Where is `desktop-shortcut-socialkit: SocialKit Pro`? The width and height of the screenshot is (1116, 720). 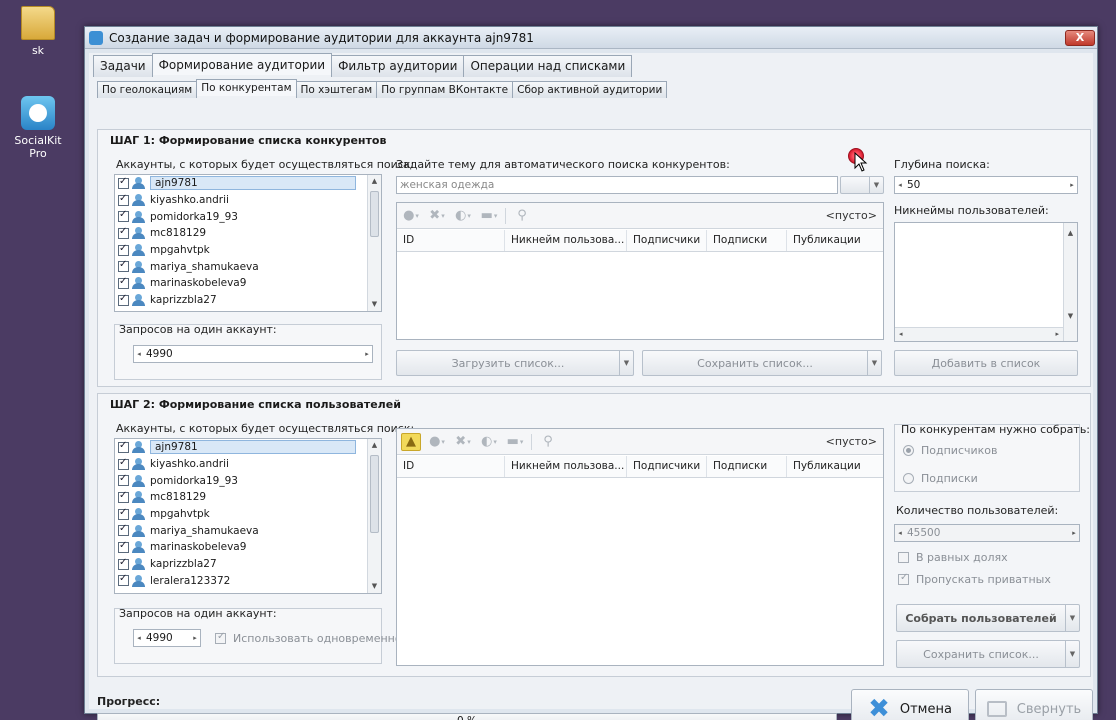 desktop-shortcut-socialkit: SocialKit Pro is located at coordinates (38, 128).